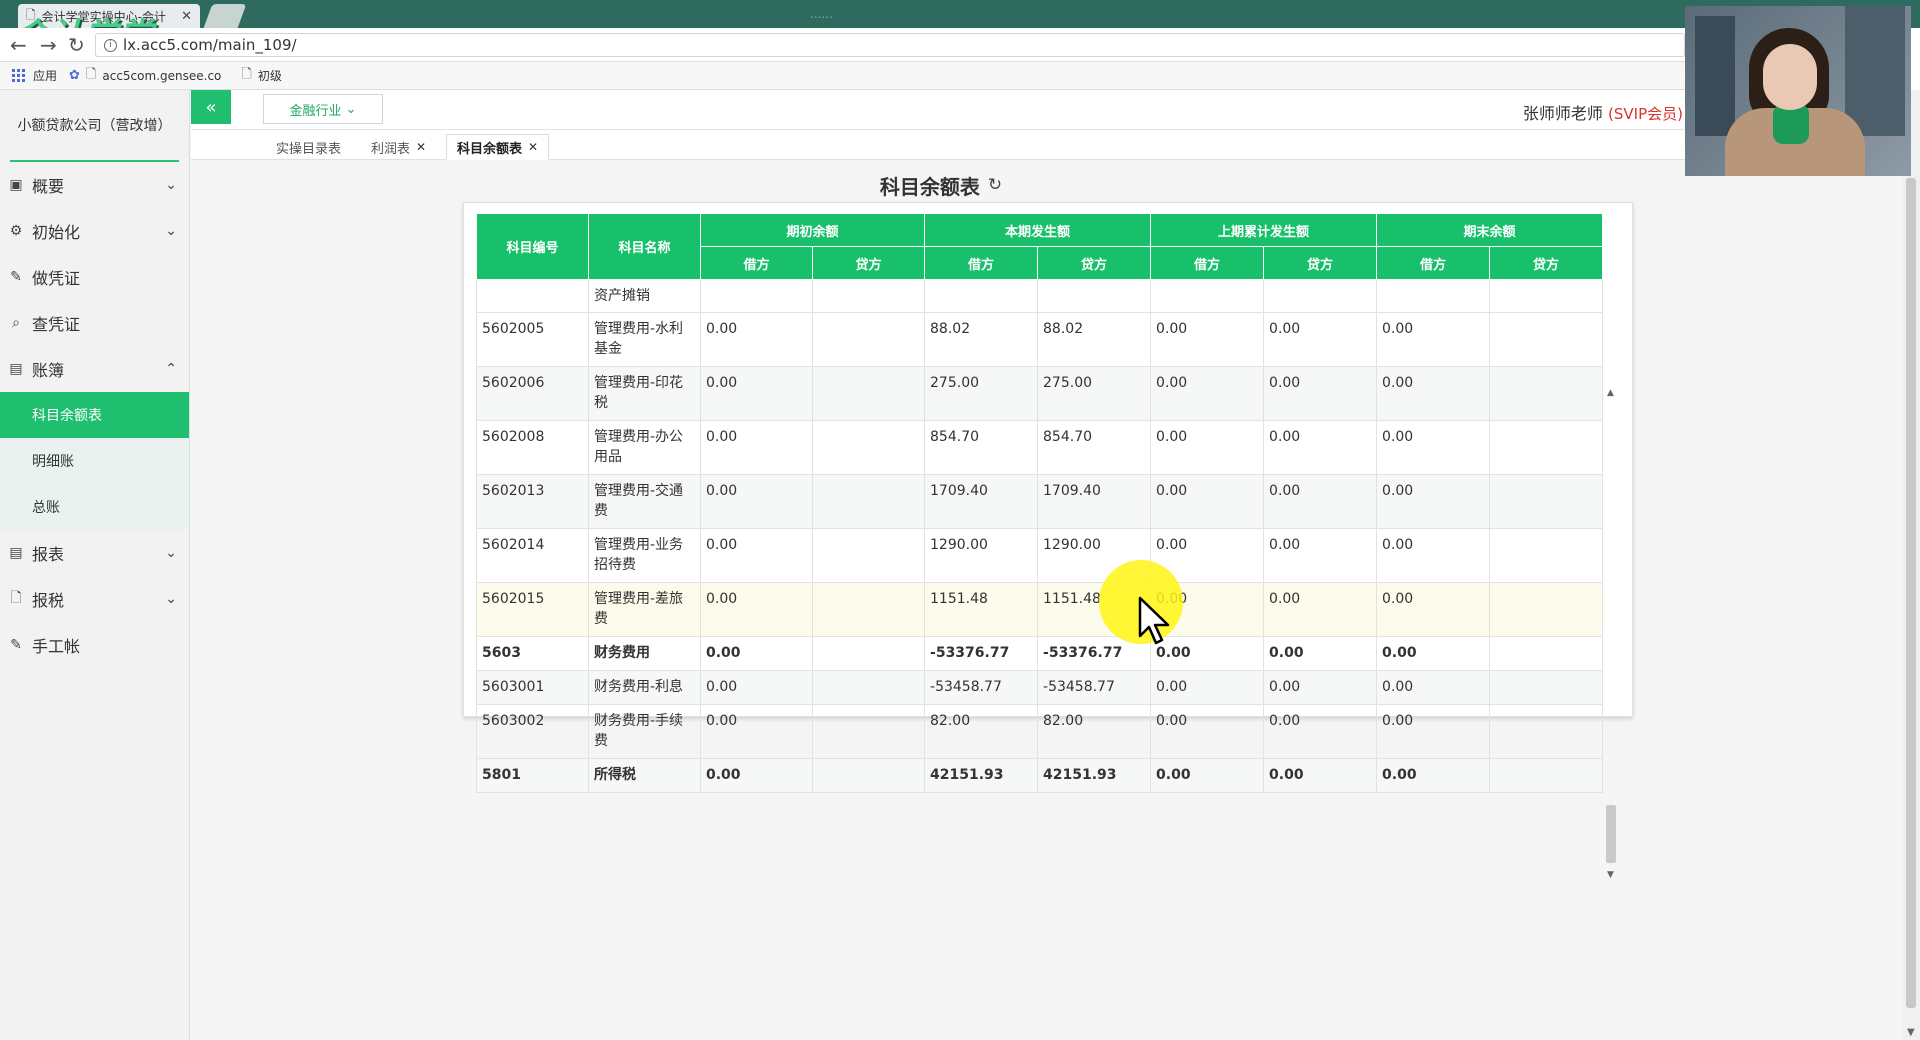 Image resolution: width=1920 pixels, height=1040 pixels. What do you see at coordinates (644, 339) in the screenshot?
I see `cell-name: 管理费用-水利基金` at bounding box center [644, 339].